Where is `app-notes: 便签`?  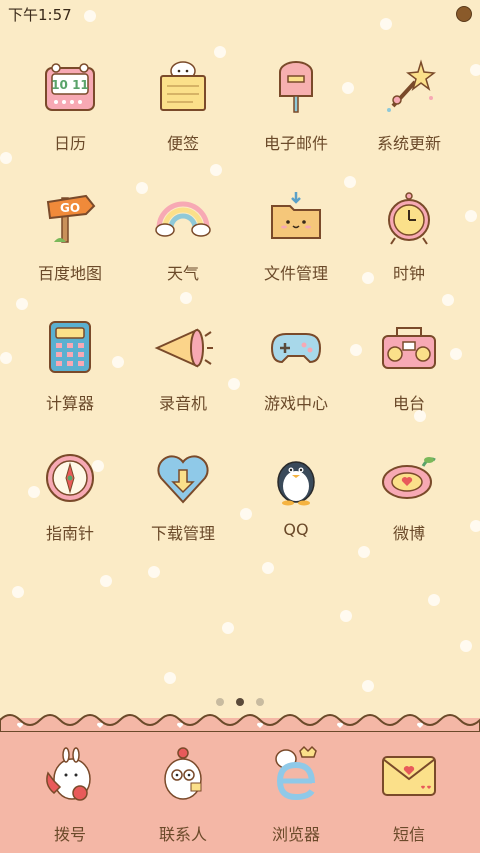
app-notes: 便签 is located at coordinates (183, 118).